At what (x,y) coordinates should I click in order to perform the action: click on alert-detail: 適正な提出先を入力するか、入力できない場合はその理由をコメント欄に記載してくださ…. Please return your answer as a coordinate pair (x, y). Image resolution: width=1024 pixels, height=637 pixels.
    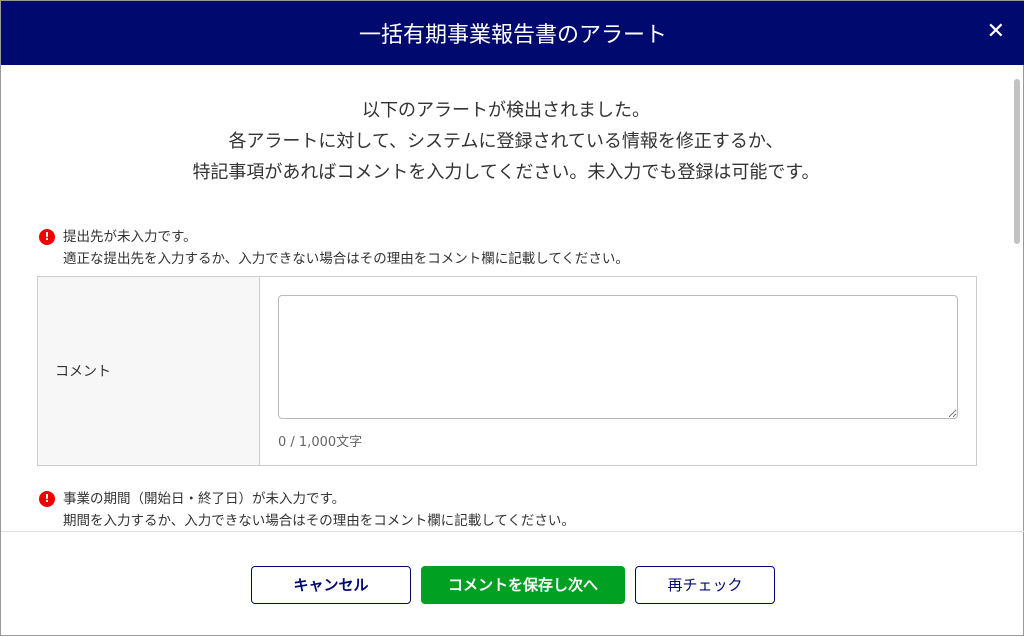
    Looking at the image, I should click on (346, 259).